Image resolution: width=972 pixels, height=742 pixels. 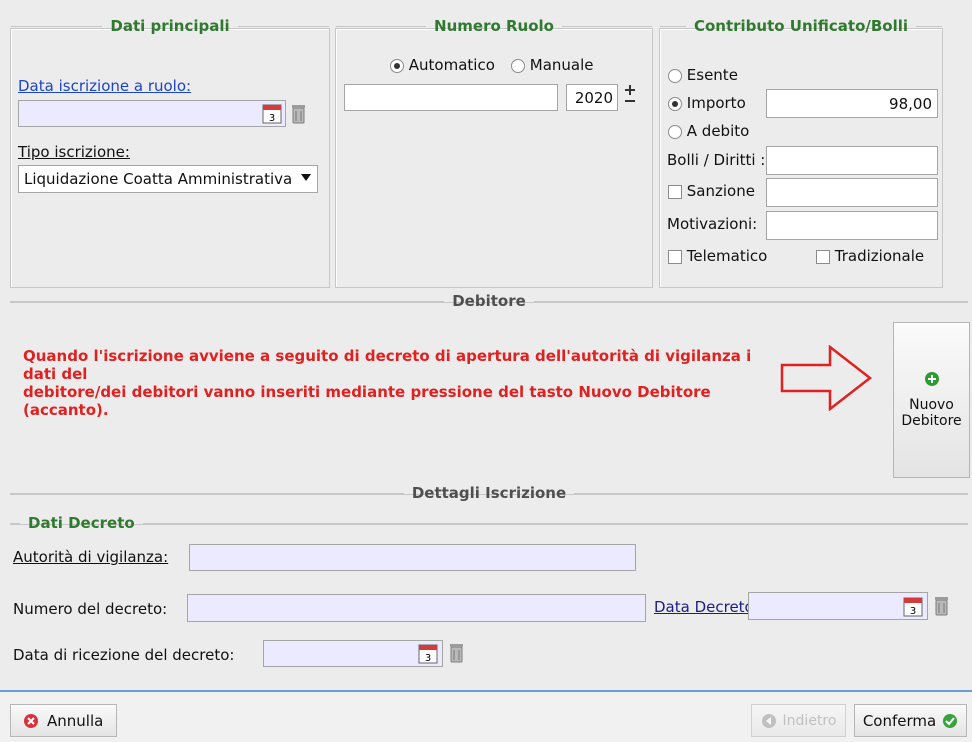 I want to click on data-iscrizione-label: Data iscrizione a ruolo:, so click(x=104, y=86).